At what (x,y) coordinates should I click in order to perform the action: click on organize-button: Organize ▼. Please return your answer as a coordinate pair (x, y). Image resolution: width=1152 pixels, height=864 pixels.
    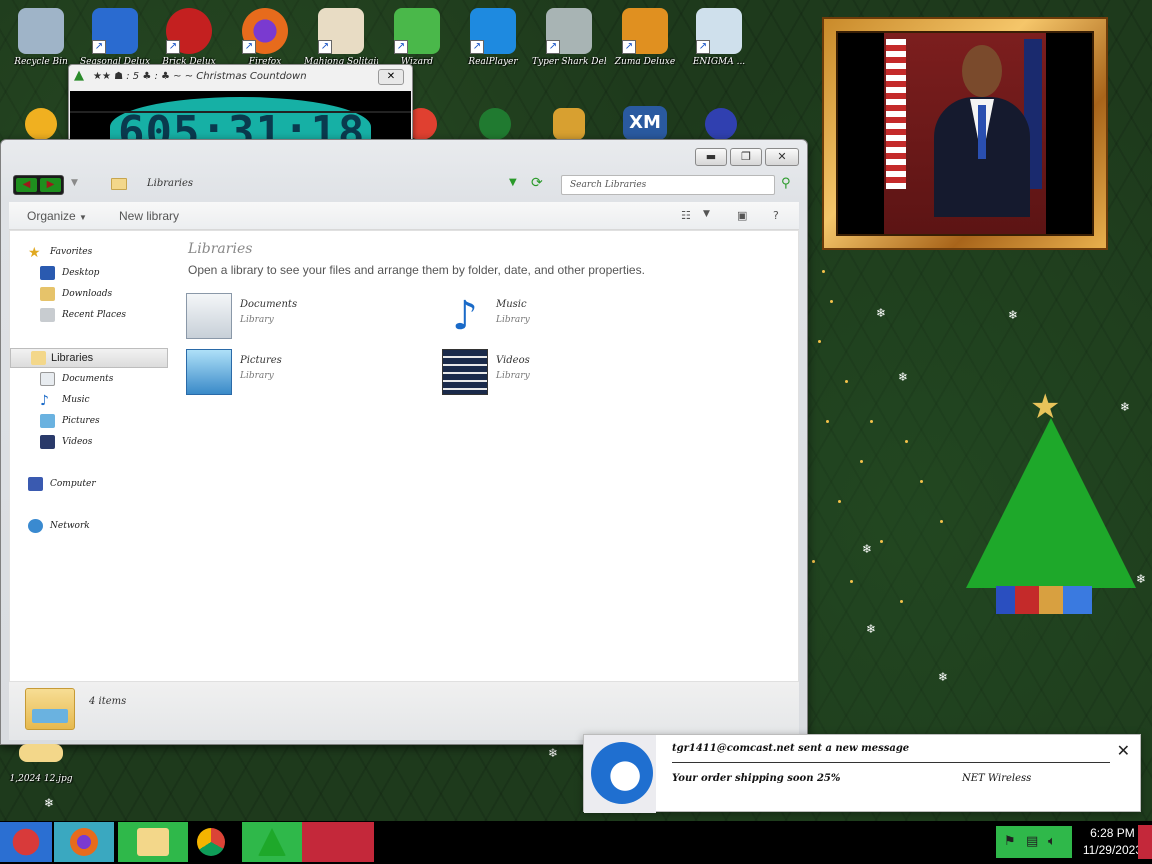
    Looking at the image, I should click on (57, 216).